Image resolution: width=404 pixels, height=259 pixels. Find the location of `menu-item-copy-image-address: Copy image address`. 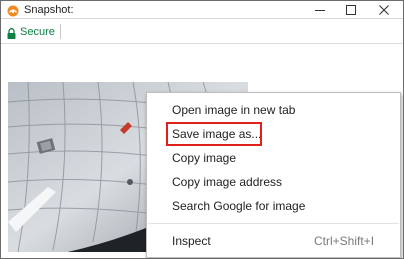

menu-item-copy-image-address: Copy image address is located at coordinates (273, 182).